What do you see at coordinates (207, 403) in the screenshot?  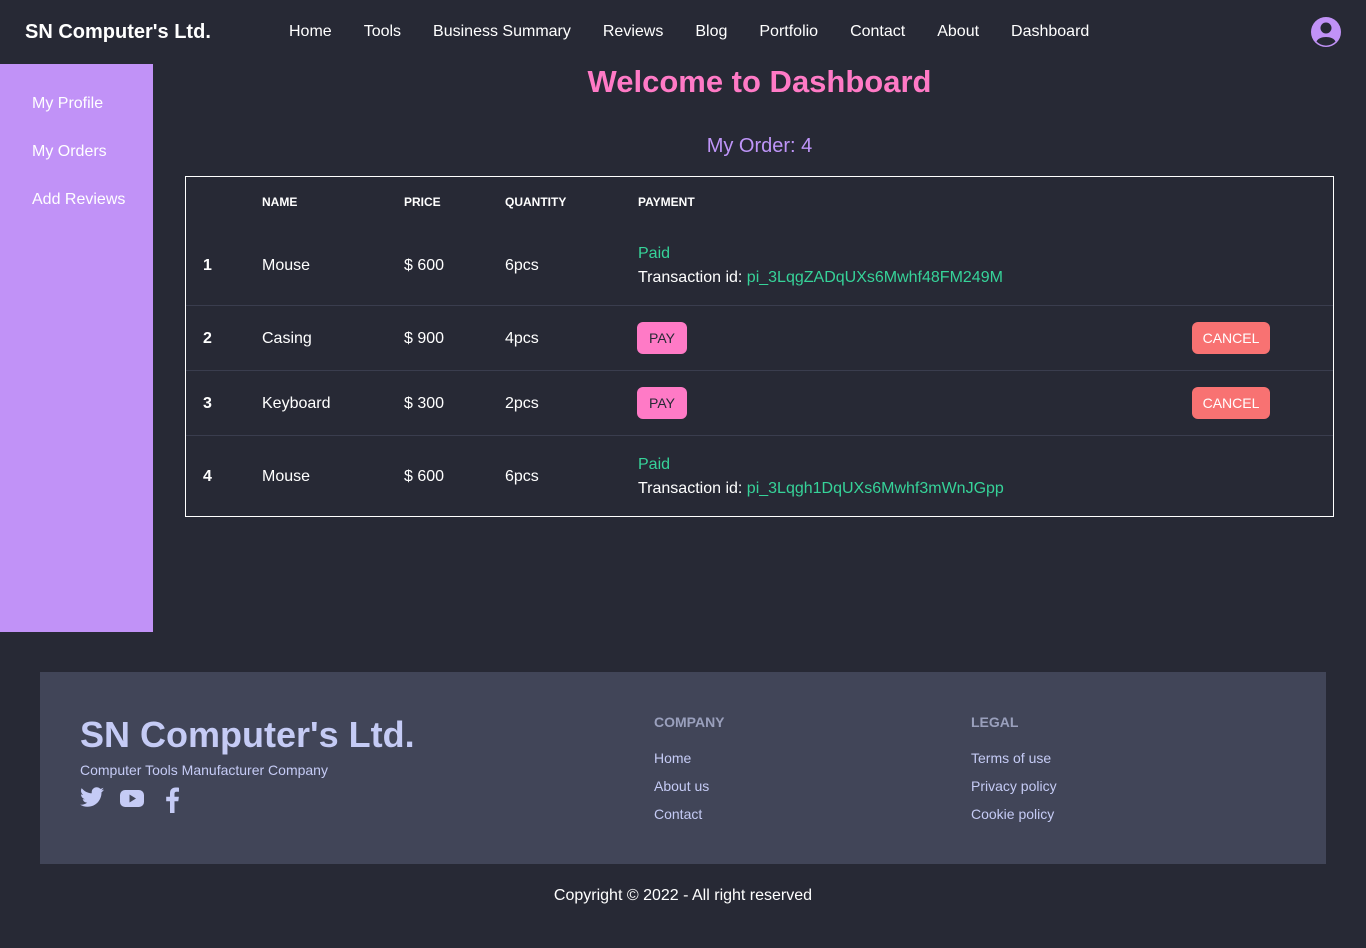 I see `row-index: 3` at bounding box center [207, 403].